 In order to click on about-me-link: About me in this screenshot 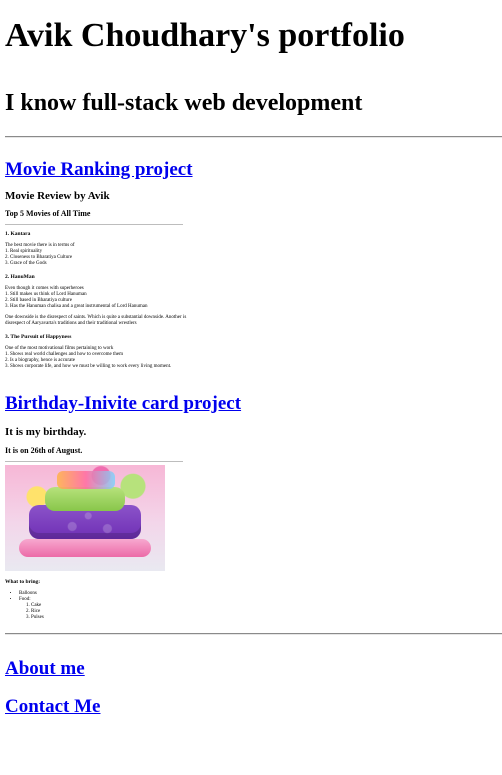, I will do `click(45, 668)`.